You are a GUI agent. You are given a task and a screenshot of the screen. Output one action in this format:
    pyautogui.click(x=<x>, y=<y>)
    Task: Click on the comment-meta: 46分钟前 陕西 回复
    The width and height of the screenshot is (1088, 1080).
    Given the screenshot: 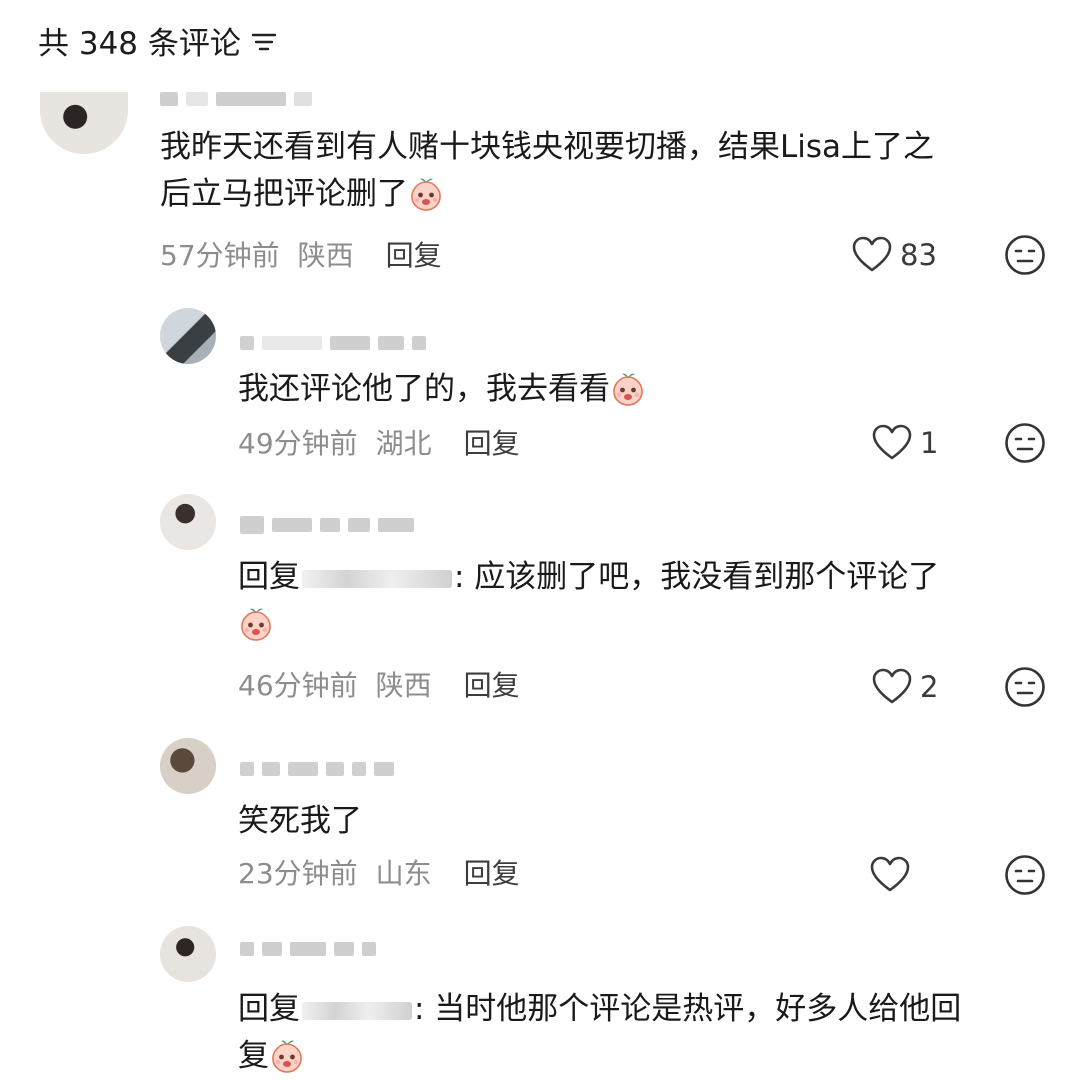 What is the action you would take?
    pyautogui.click(x=379, y=684)
    